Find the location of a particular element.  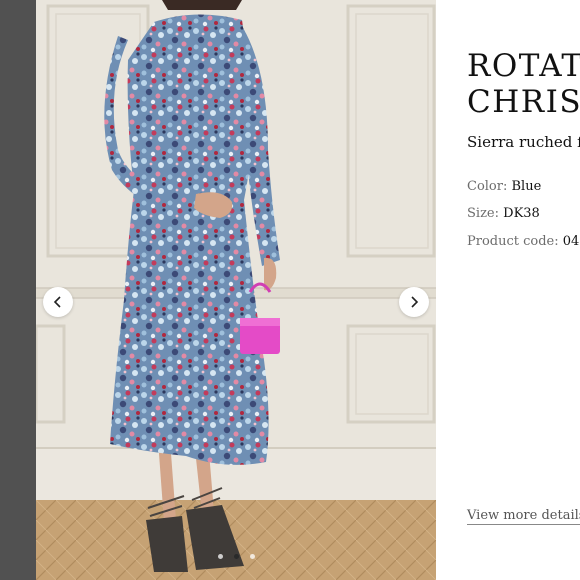

product-code-value: 0400 is located at coordinates (571, 241).